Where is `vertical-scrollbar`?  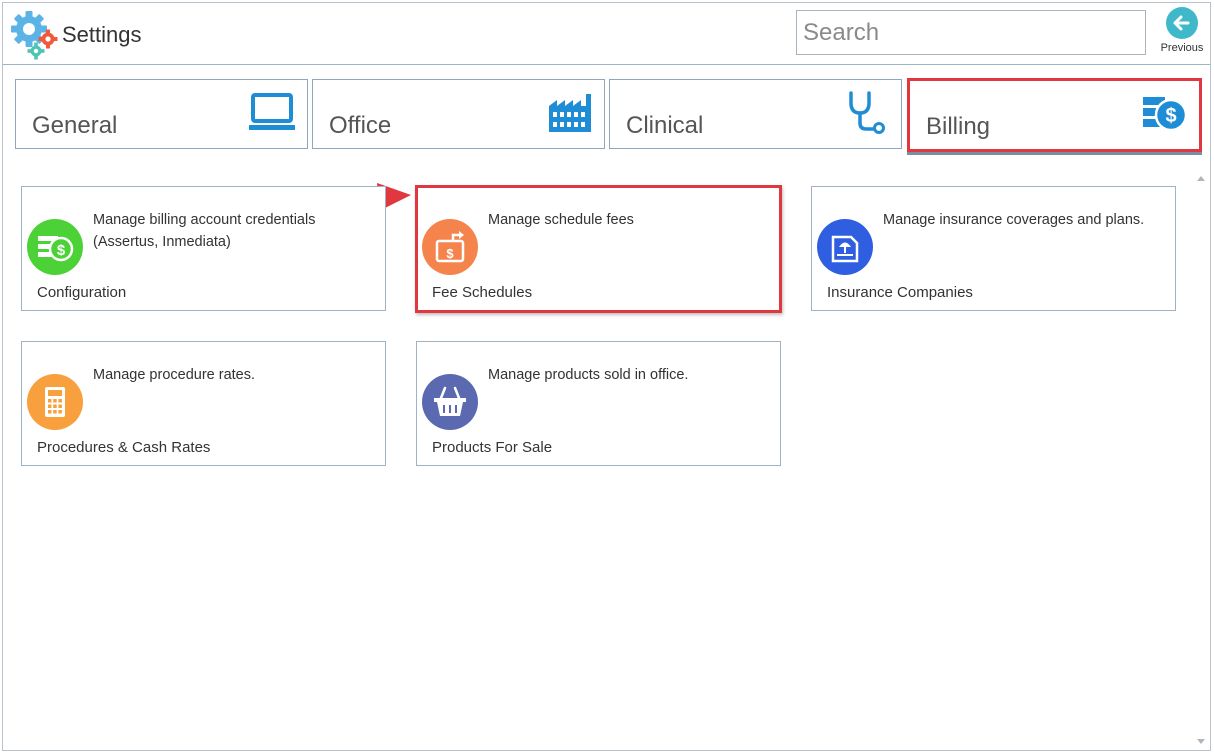 vertical-scrollbar is located at coordinates (1201, 460).